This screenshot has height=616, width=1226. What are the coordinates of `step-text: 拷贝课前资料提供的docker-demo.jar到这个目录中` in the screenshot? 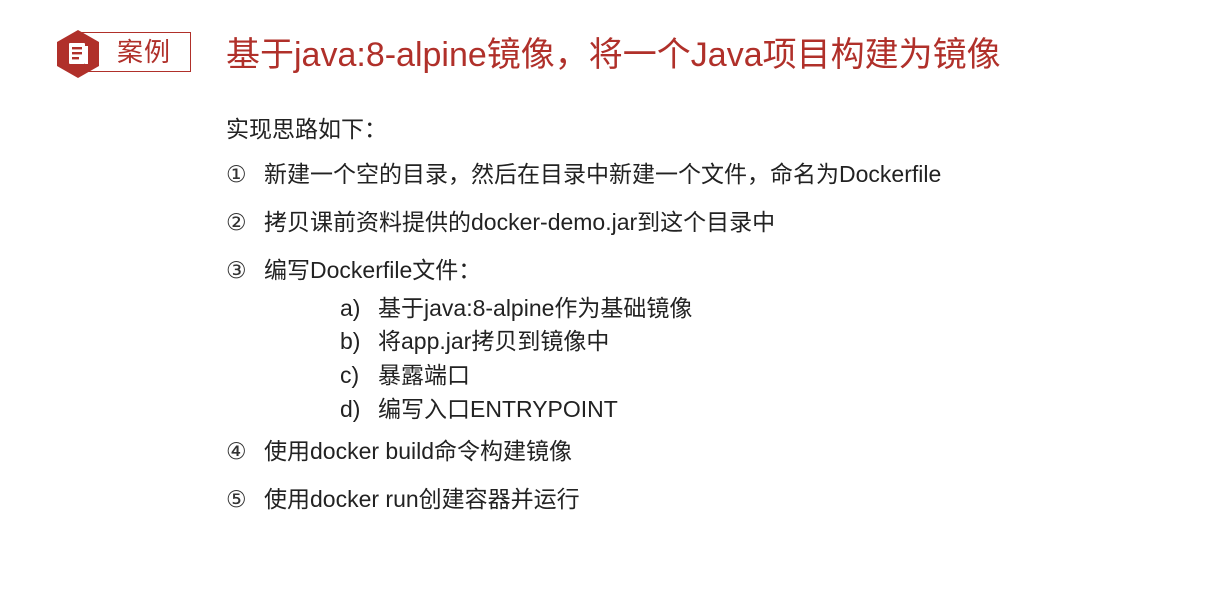 It's located at (520, 222).